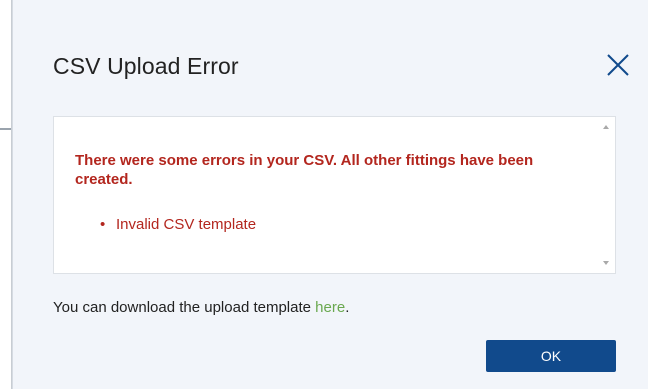 The width and height of the screenshot is (648, 389). What do you see at coordinates (186, 224) in the screenshot?
I see `error-item-text: Invalid CSV template` at bounding box center [186, 224].